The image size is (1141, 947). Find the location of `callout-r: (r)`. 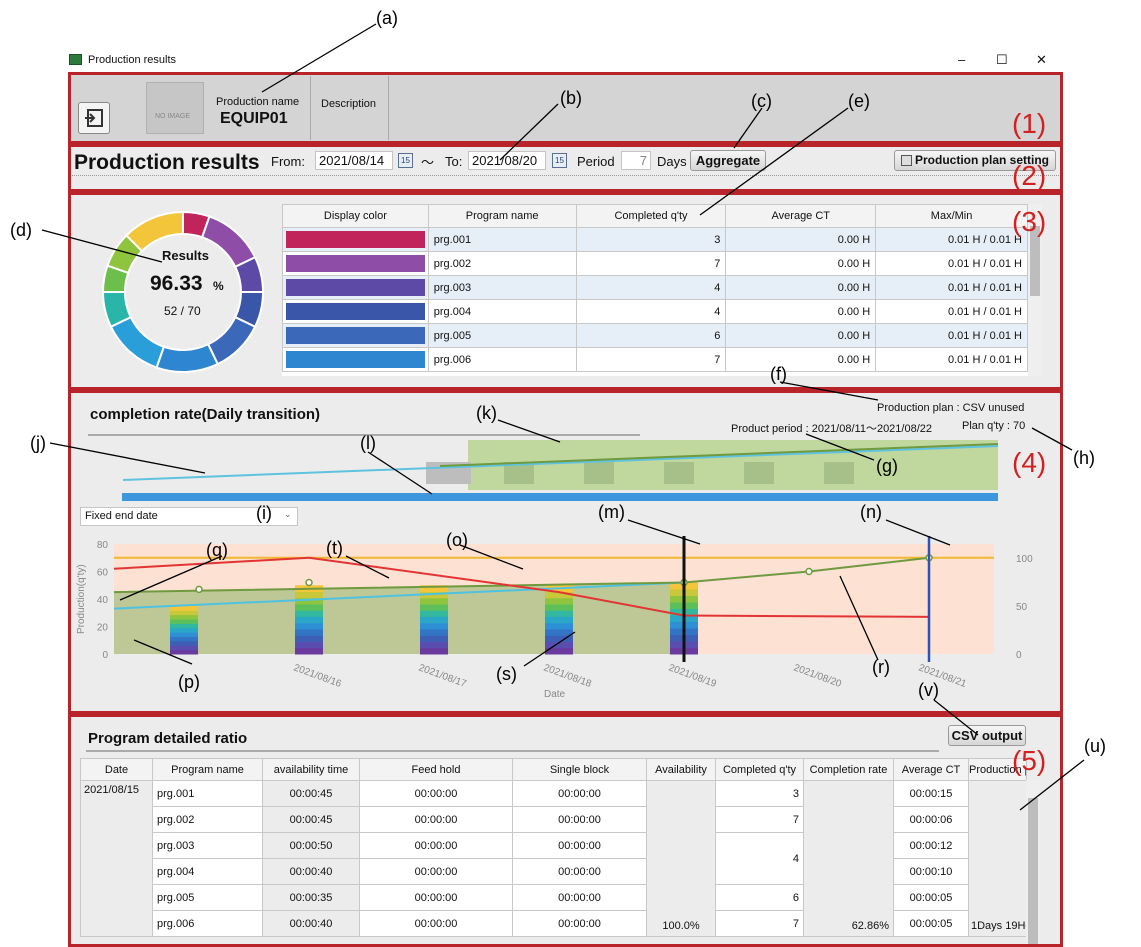

callout-r: (r) is located at coordinates (881, 667).